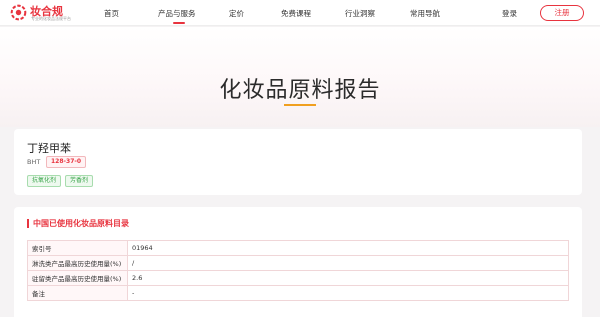 The height and width of the screenshot is (317, 600). What do you see at coordinates (79, 181) in the screenshot?
I see `function-tag-fragrance: 芳香剂` at bounding box center [79, 181].